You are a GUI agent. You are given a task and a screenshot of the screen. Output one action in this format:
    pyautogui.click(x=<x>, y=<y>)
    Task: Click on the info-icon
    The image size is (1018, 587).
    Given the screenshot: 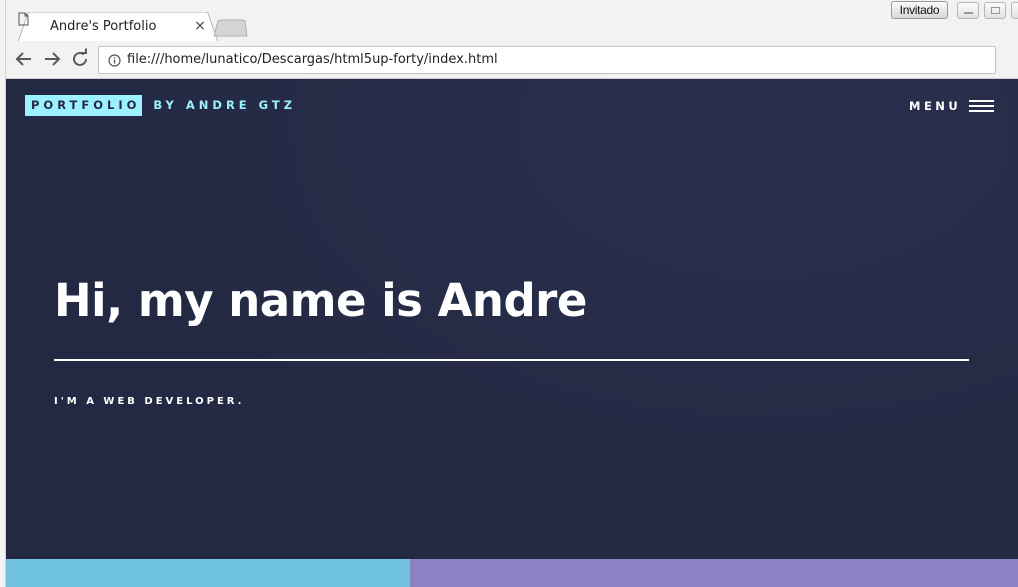 What is the action you would take?
    pyautogui.click(x=114, y=60)
    